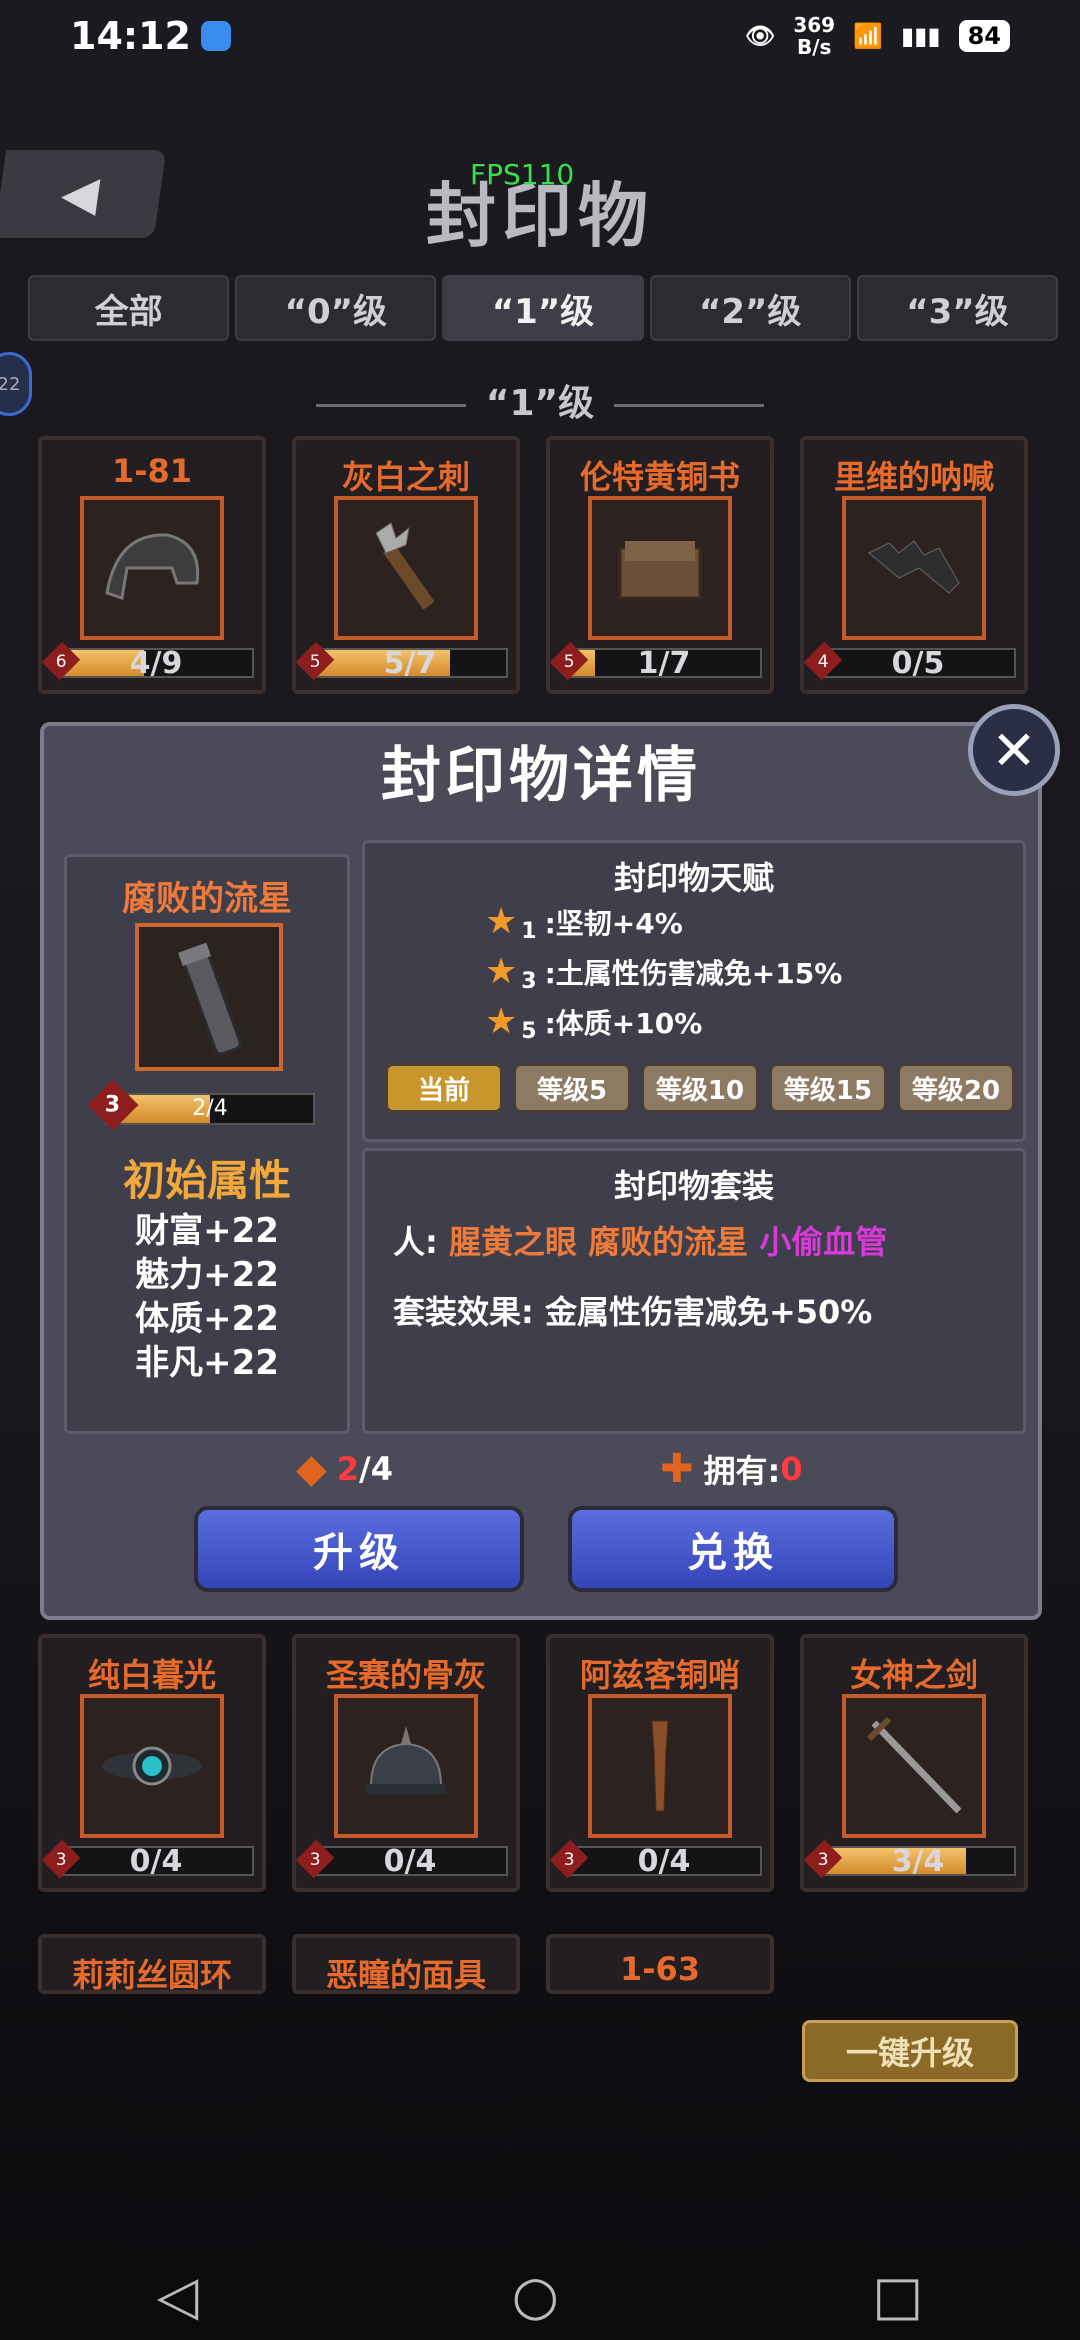  Describe the element at coordinates (359, 1549) in the screenshot. I see `upgrade-button: 升级` at that location.